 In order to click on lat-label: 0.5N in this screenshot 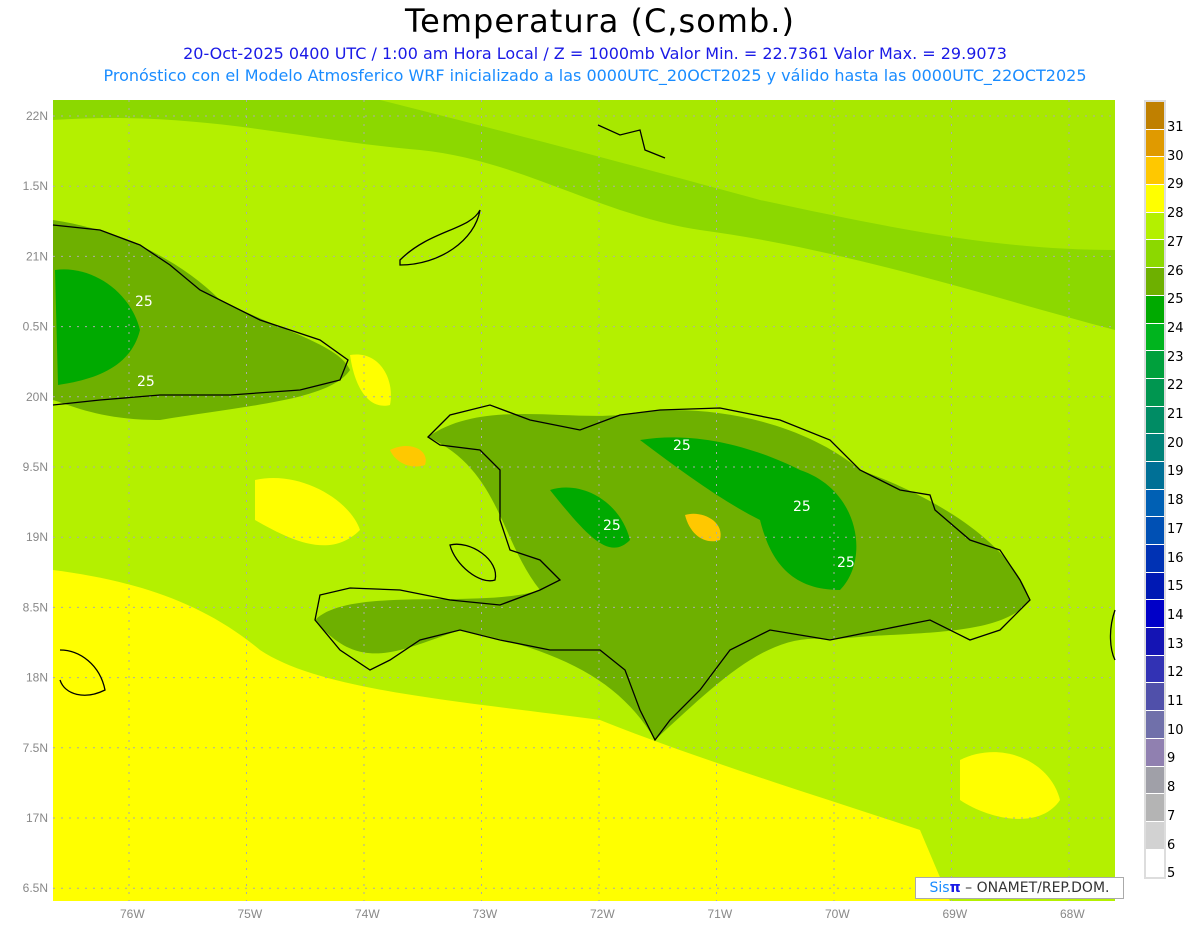, I will do `click(35, 327)`.